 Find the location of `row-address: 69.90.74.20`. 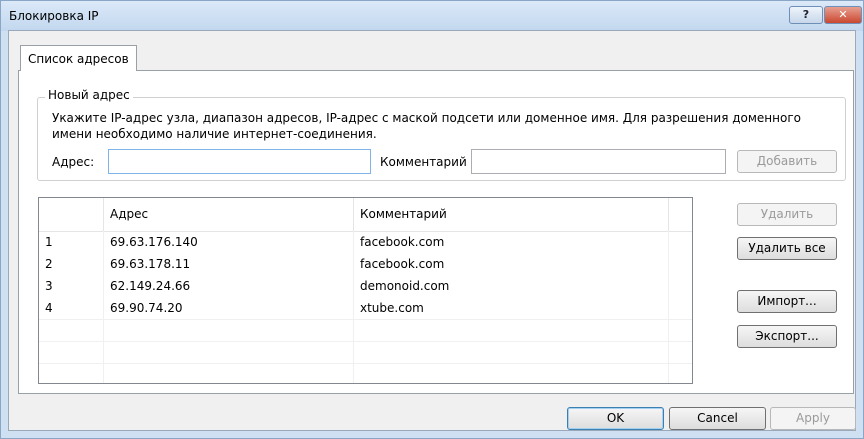

row-address: 69.90.74.20 is located at coordinates (146, 308).